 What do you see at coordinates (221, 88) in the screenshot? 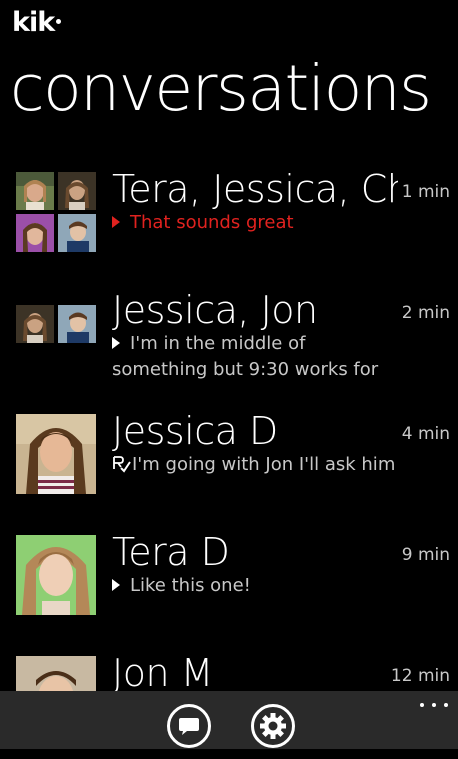
I see `page-title: conversations` at bounding box center [221, 88].